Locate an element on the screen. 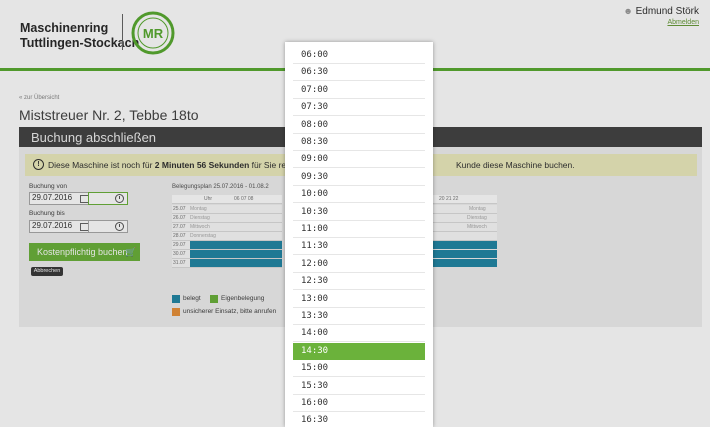 The height and width of the screenshot is (427, 710). time-option: 16:30 is located at coordinates (359, 419).